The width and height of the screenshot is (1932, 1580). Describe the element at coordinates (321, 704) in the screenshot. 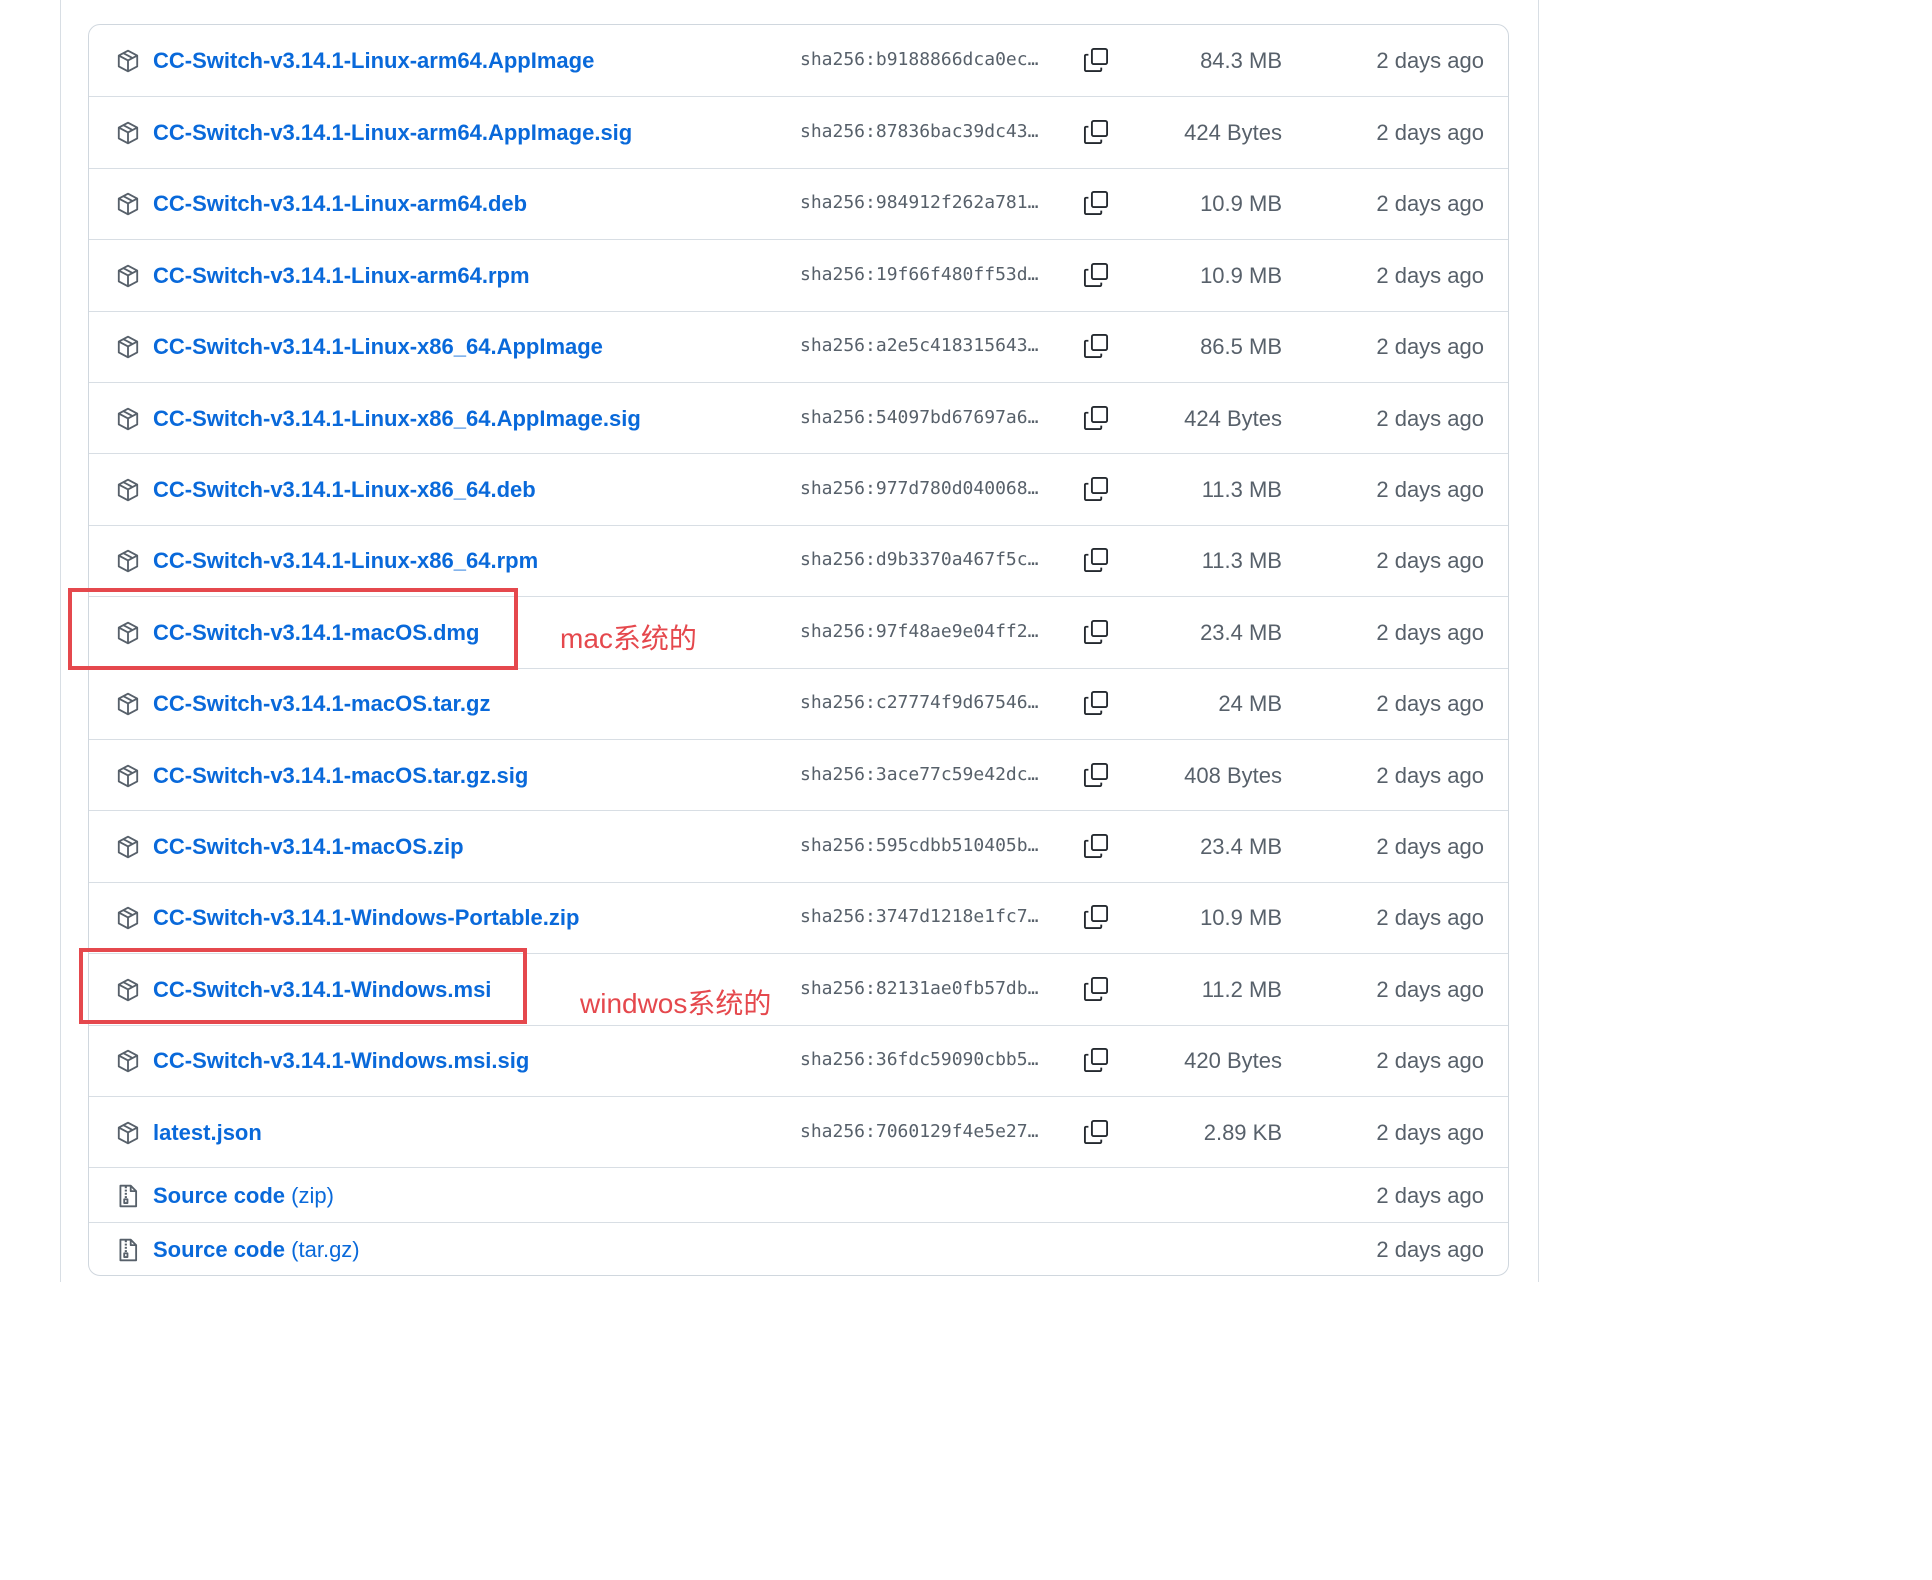

I see `asset-download-link: CC-Switch-v3.14.1-macOS.tar.gz` at that location.